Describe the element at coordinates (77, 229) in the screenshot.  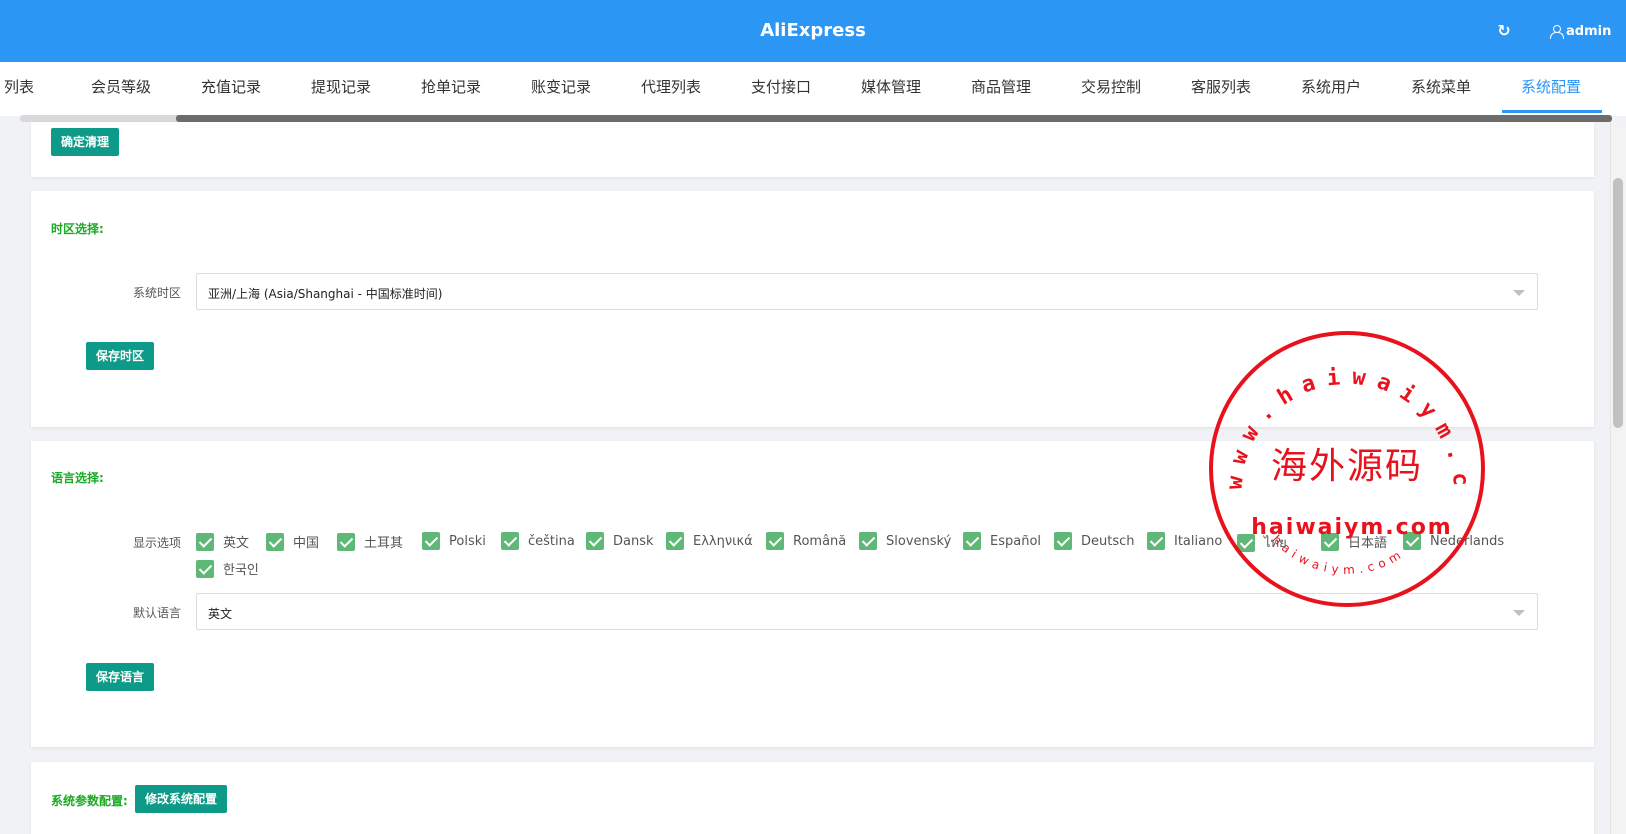
I see `timezone-section-title: 时区选择:` at that location.